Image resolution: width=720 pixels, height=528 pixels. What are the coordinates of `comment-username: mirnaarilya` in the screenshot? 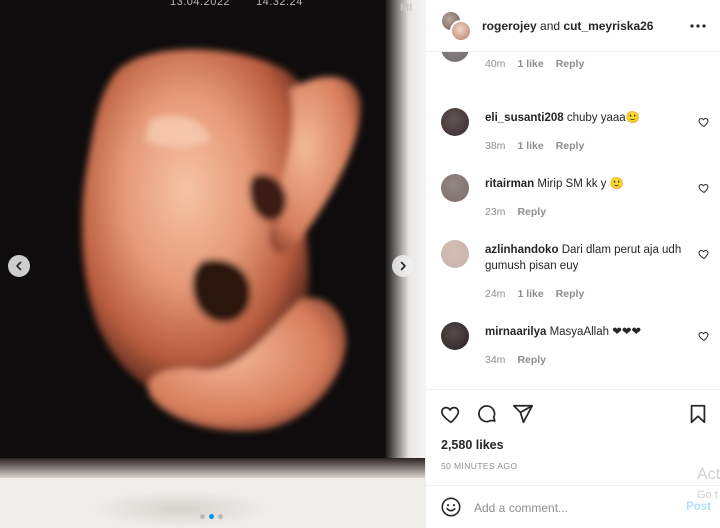 It's located at (515, 332).